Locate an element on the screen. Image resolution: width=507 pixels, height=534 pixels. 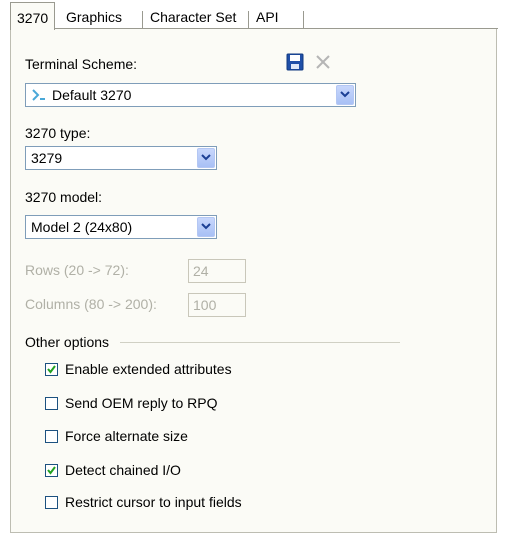
tab-strip: 3270 Graphics Character Set API is located at coordinates (253, 15).